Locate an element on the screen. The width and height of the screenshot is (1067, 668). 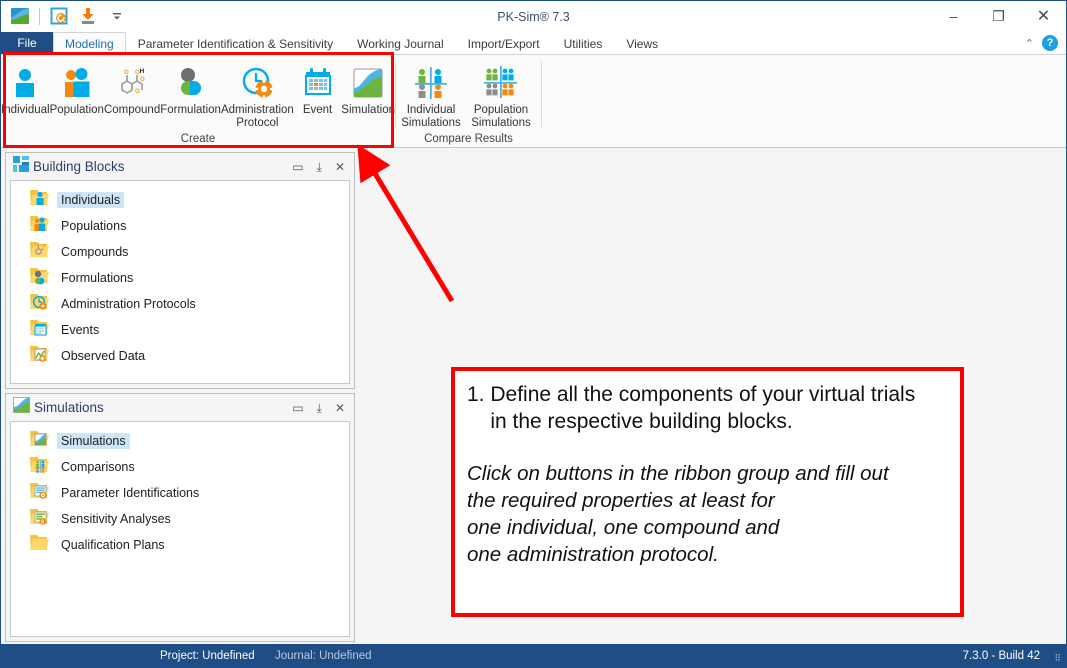
svg-text: H is located at coordinates (142, 71).